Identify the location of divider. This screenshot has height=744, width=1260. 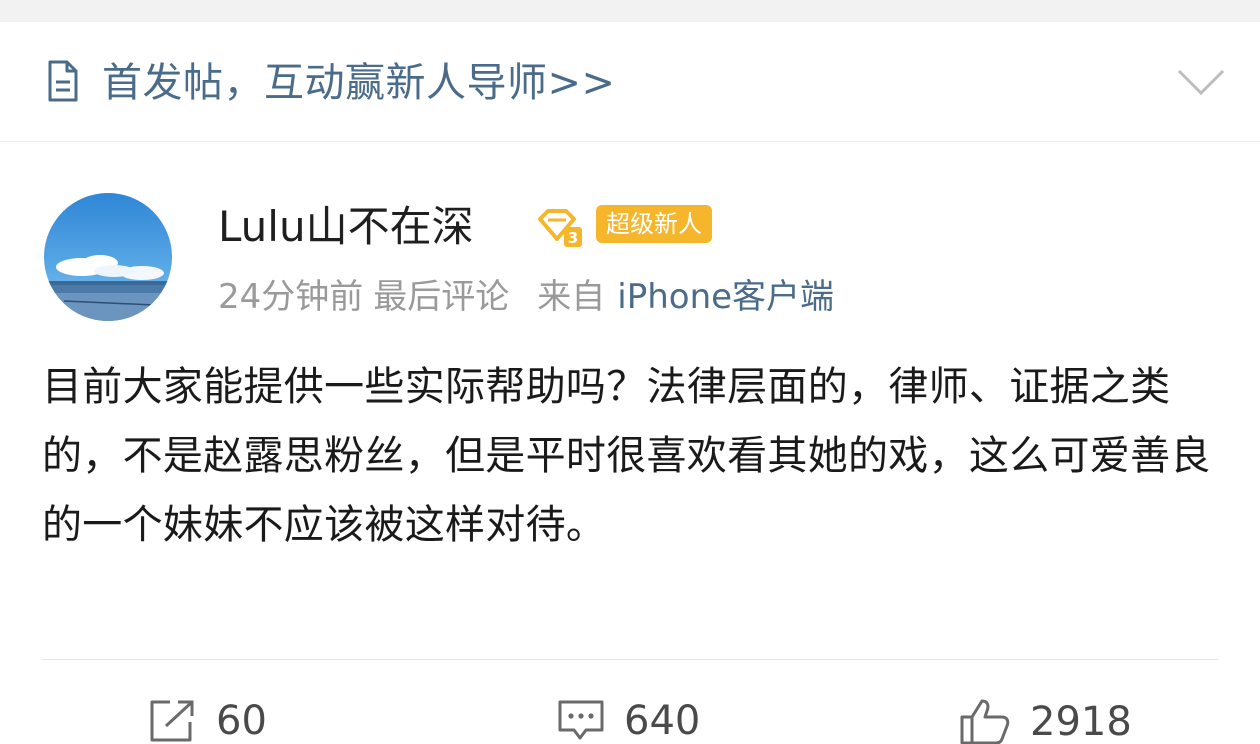
(630, 659).